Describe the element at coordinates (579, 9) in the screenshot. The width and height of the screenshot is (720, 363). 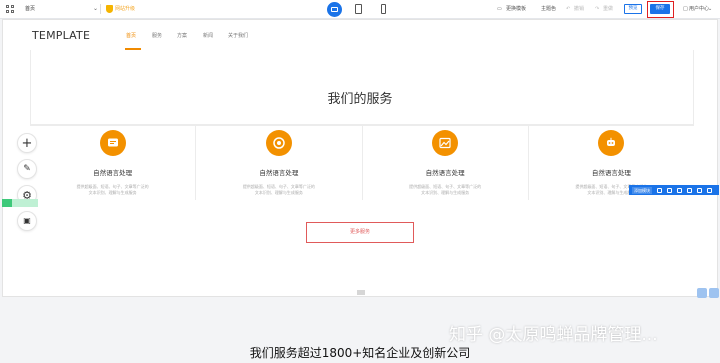
I see `undo-button: 撤销` at that location.